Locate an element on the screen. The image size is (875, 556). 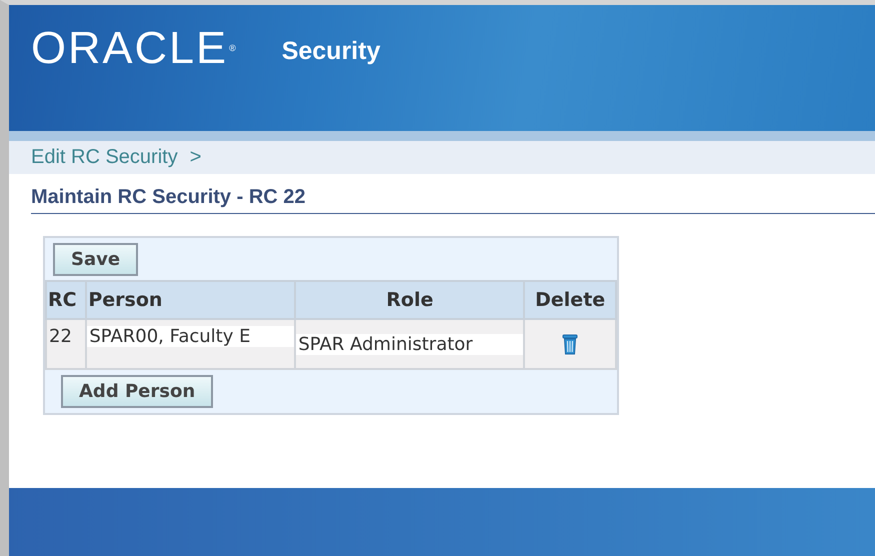
app-title: Security is located at coordinates (331, 51).